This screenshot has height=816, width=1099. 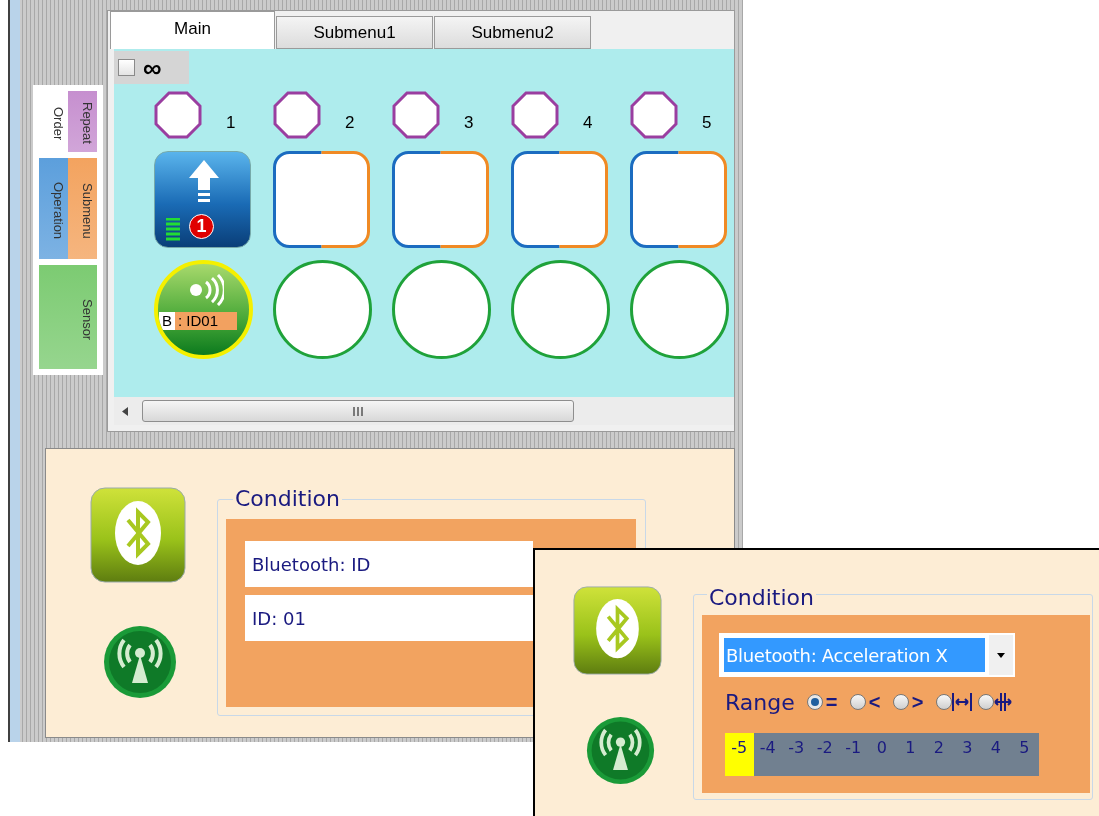 I want to click on scale-value: 4, so click(x=995, y=754).